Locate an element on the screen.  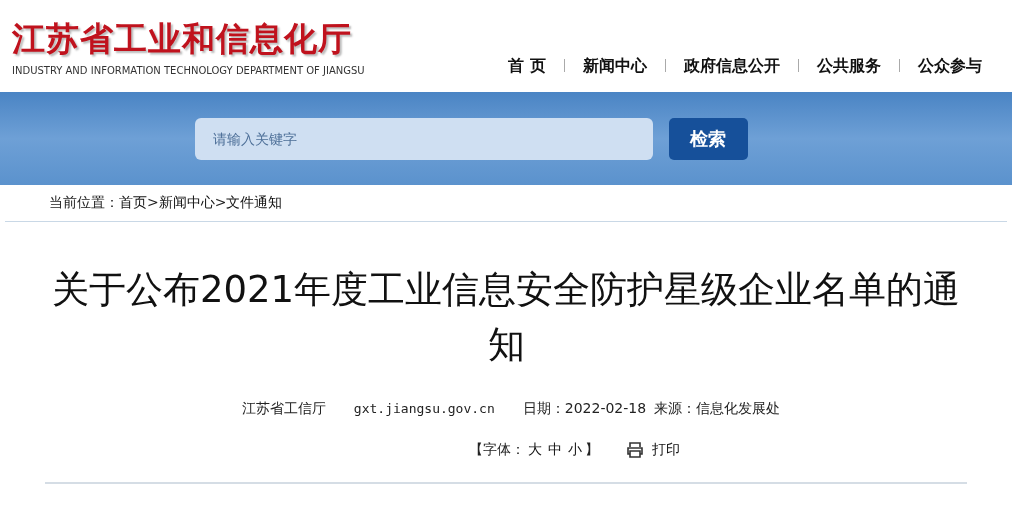
site-address: gxt.jiangsu.gov.cn is located at coordinates (424, 409).